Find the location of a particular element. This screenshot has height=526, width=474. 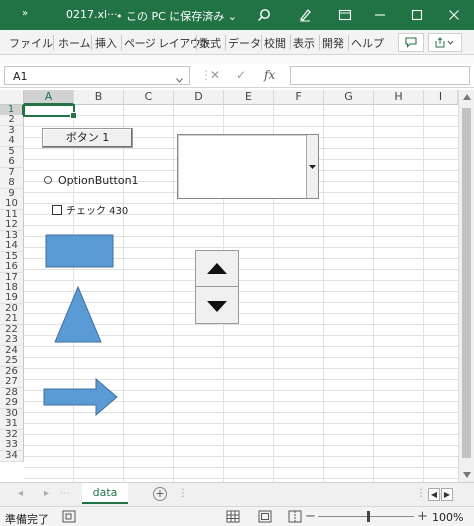

zoom-slider is located at coordinates (366, 516).